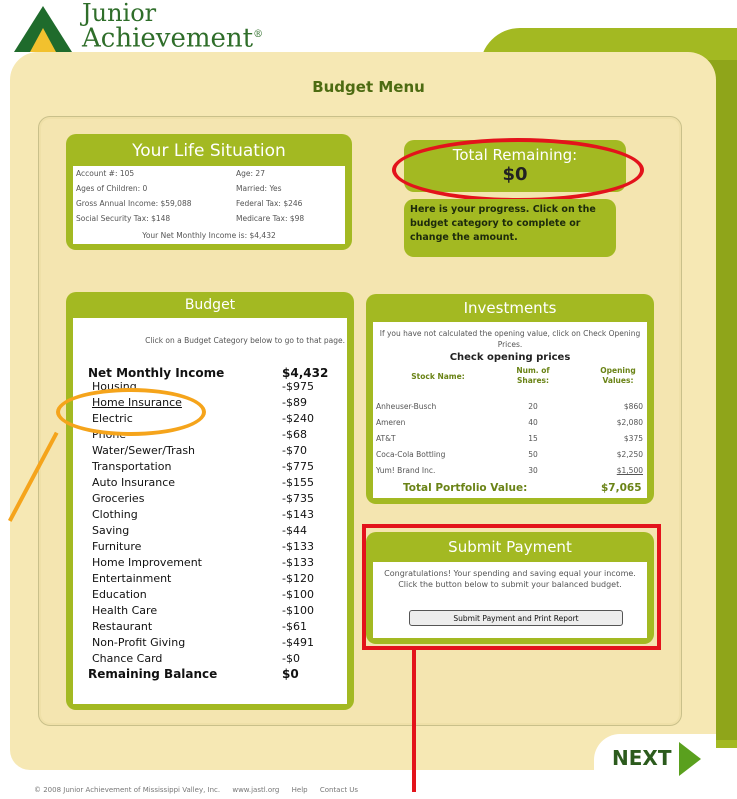  What do you see at coordinates (510, 425) in the screenshot?
I see `stock-row: Ameren 40 $2,080` at bounding box center [510, 425].